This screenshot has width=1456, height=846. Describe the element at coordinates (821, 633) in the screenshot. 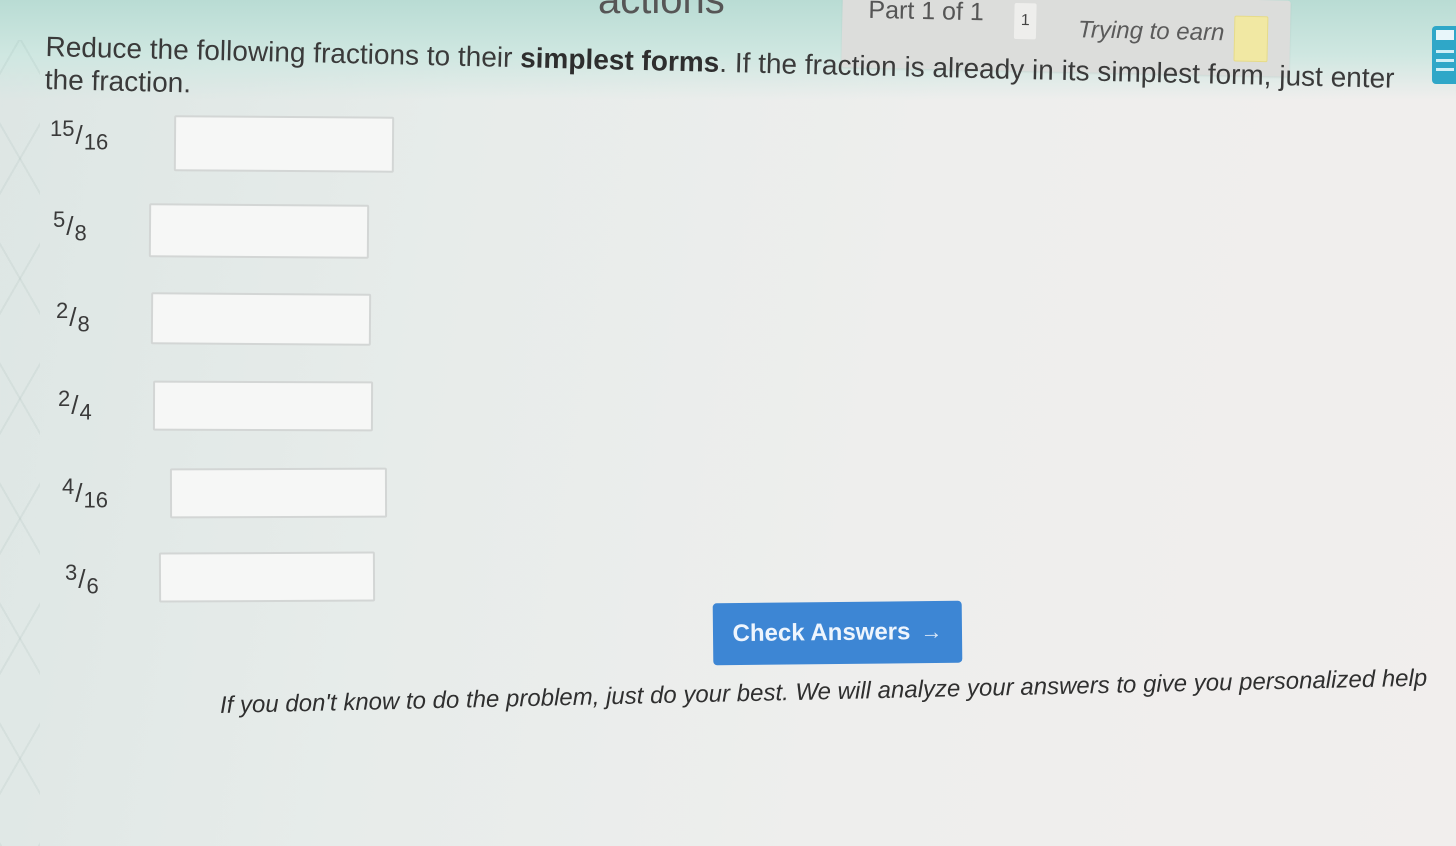

I see `check-answers-label: Check Answers` at that location.